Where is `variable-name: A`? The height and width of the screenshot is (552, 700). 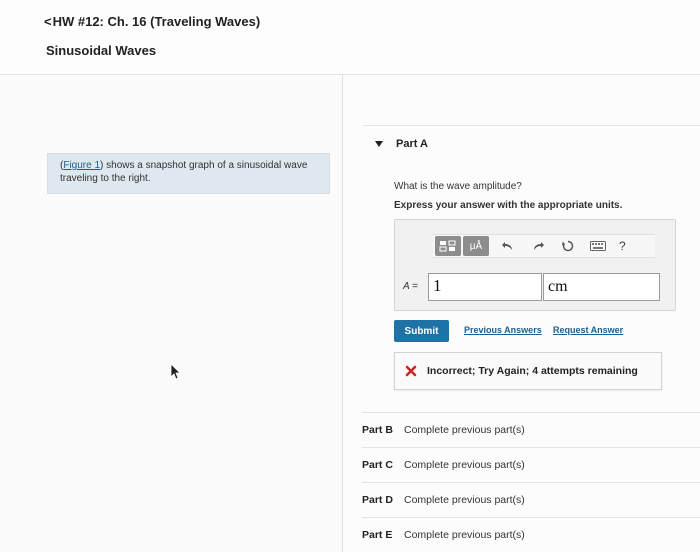 variable-name: A is located at coordinates (406, 286).